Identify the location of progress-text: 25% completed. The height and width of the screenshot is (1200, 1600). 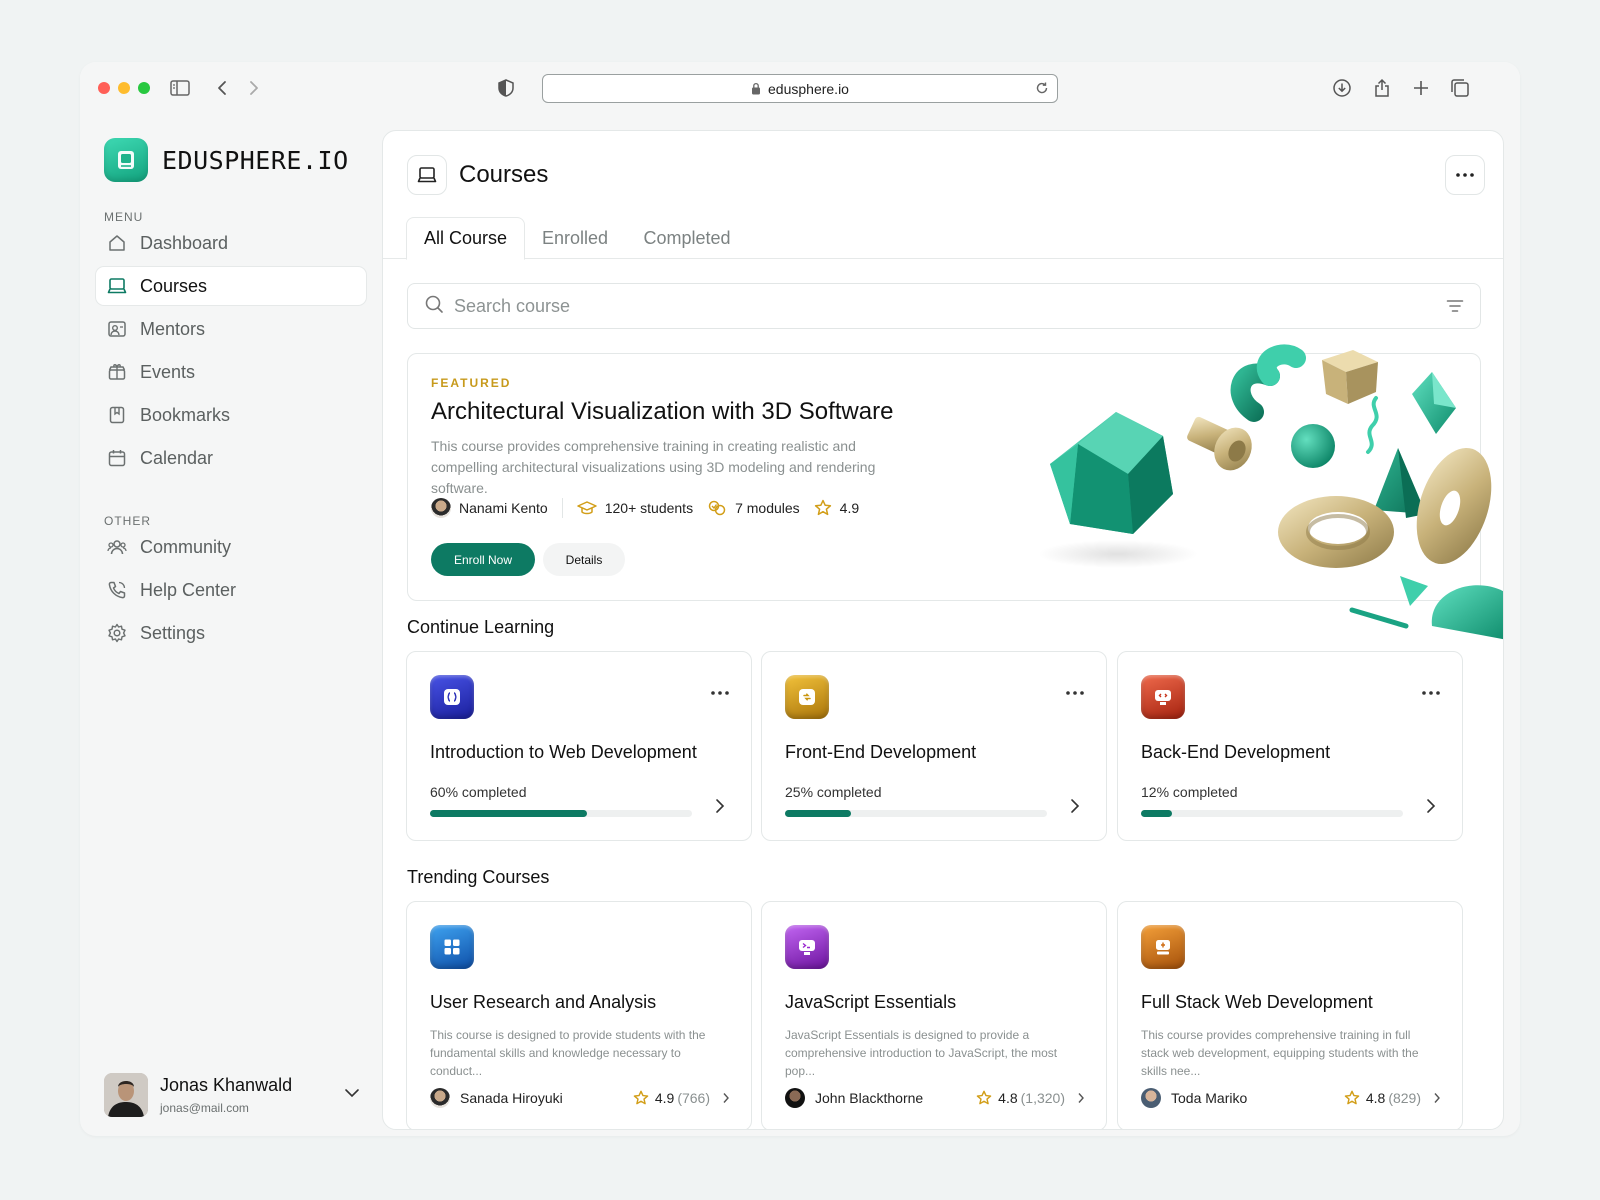
(833, 792).